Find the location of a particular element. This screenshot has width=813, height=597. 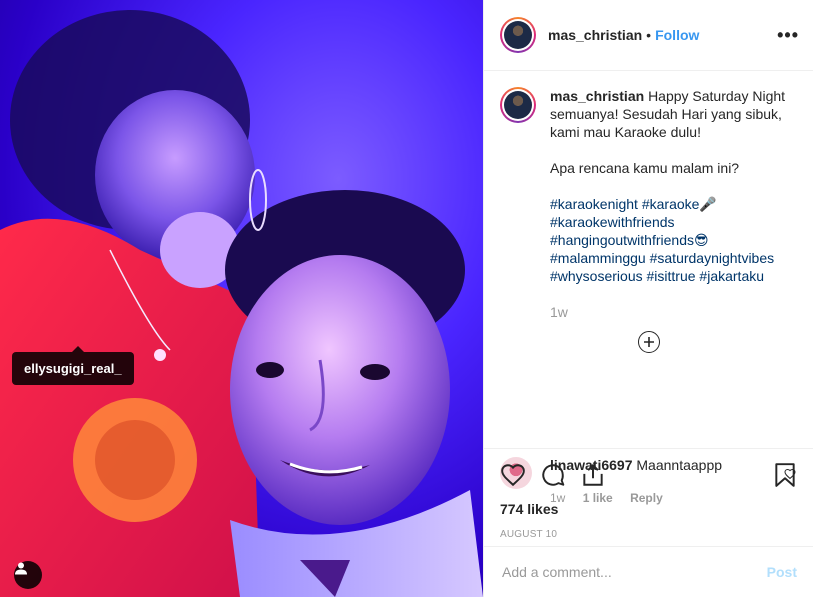

hashtag-link: #saturdaynightvibes is located at coordinates (712, 258).